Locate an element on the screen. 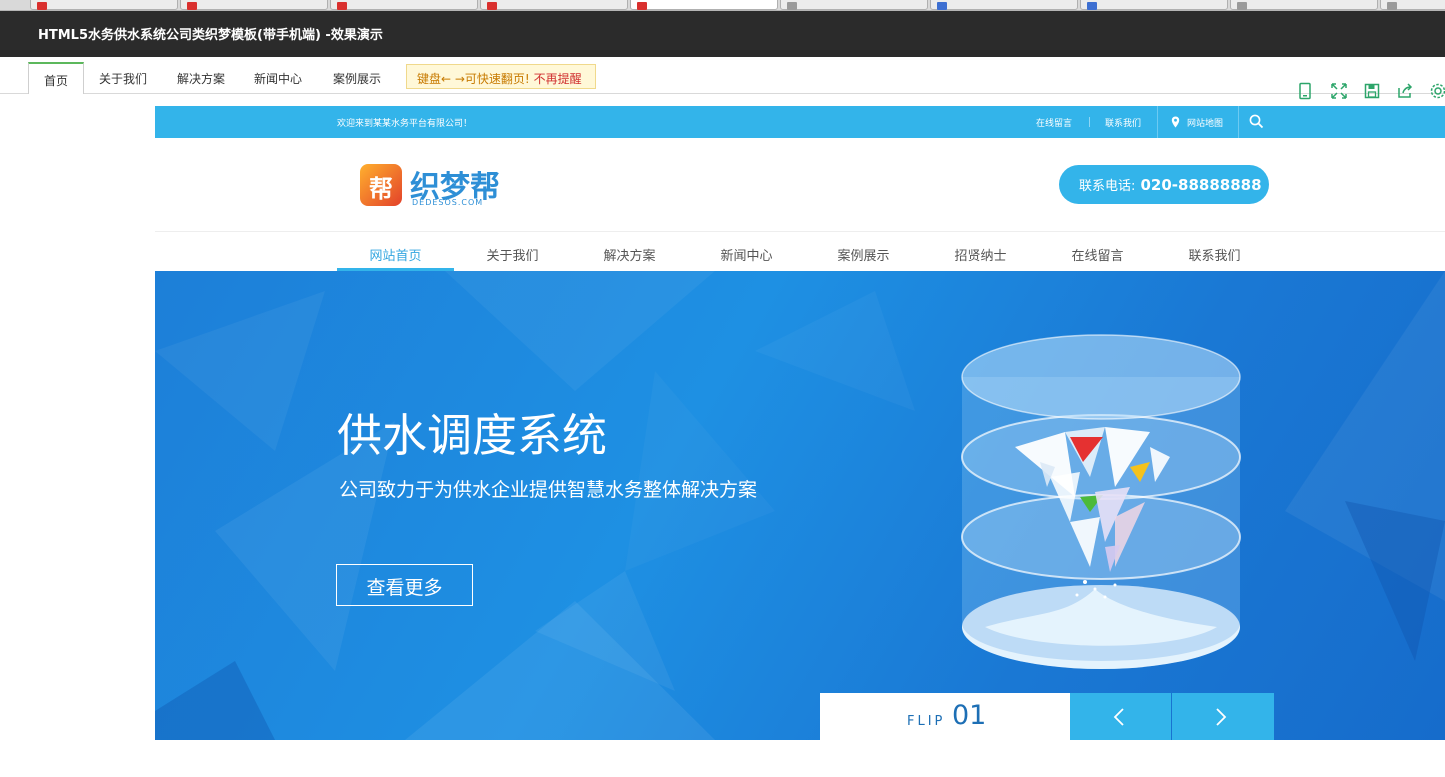 This screenshot has width=1445, height=777. demo-tab-about: 关于我们 is located at coordinates (123, 78).